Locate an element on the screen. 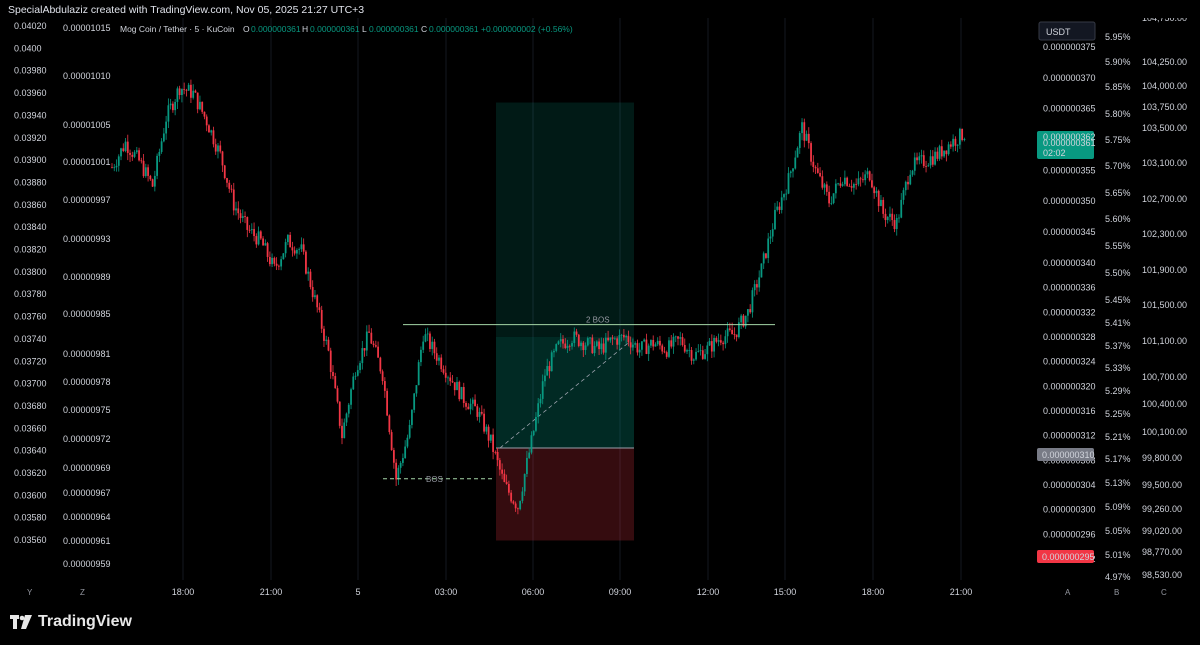  left-axis-2-tick: 0.00000964 is located at coordinates (87, 517).